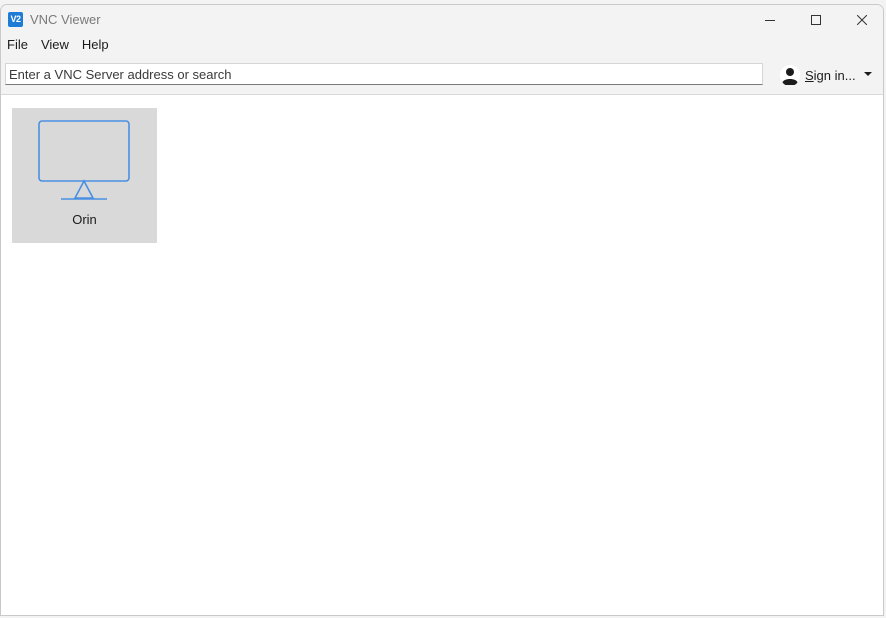  What do you see at coordinates (15, 19) in the screenshot?
I see `vnc-logo-icon: V2` at bounding box center [15, 19].